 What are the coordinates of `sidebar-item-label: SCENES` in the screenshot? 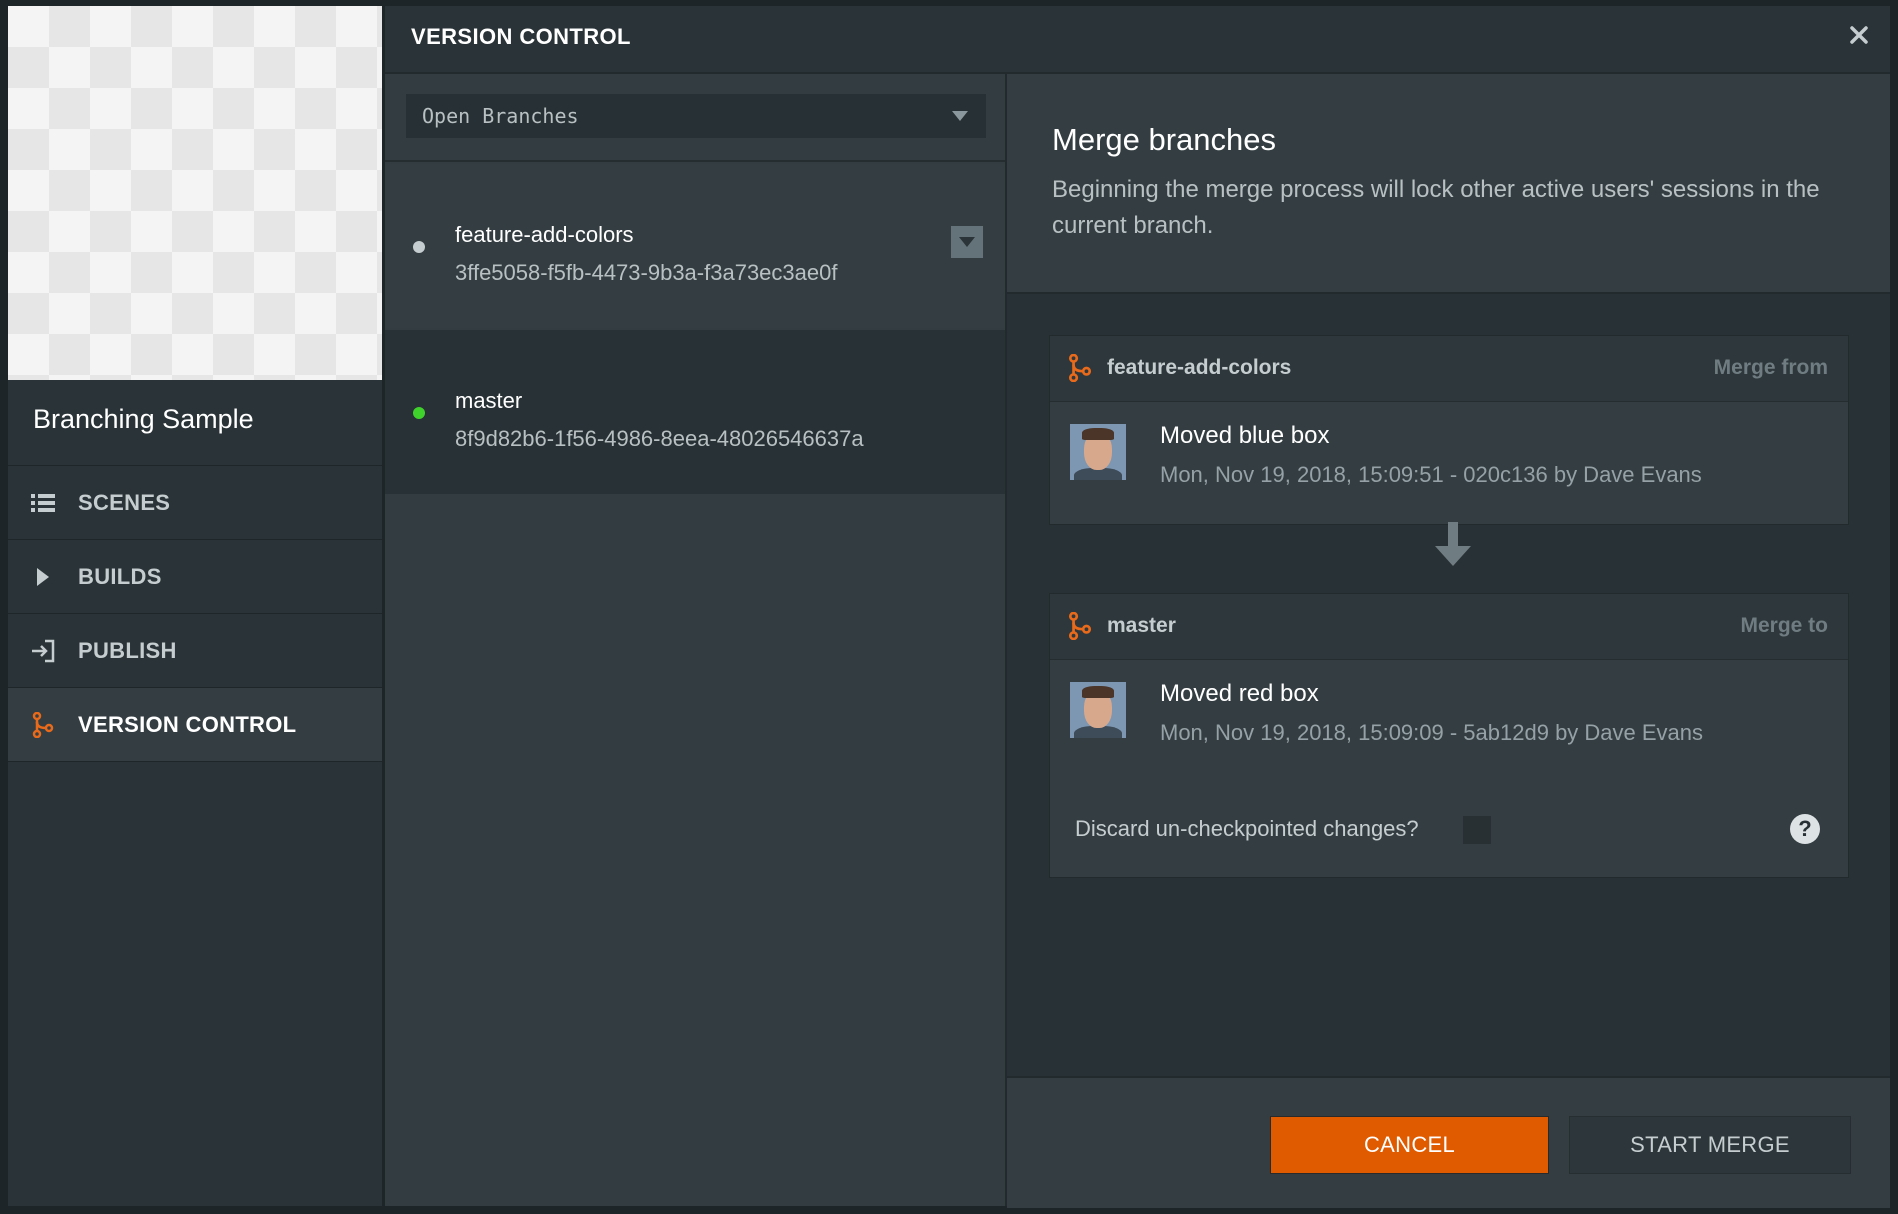 It's located at (124, 502).